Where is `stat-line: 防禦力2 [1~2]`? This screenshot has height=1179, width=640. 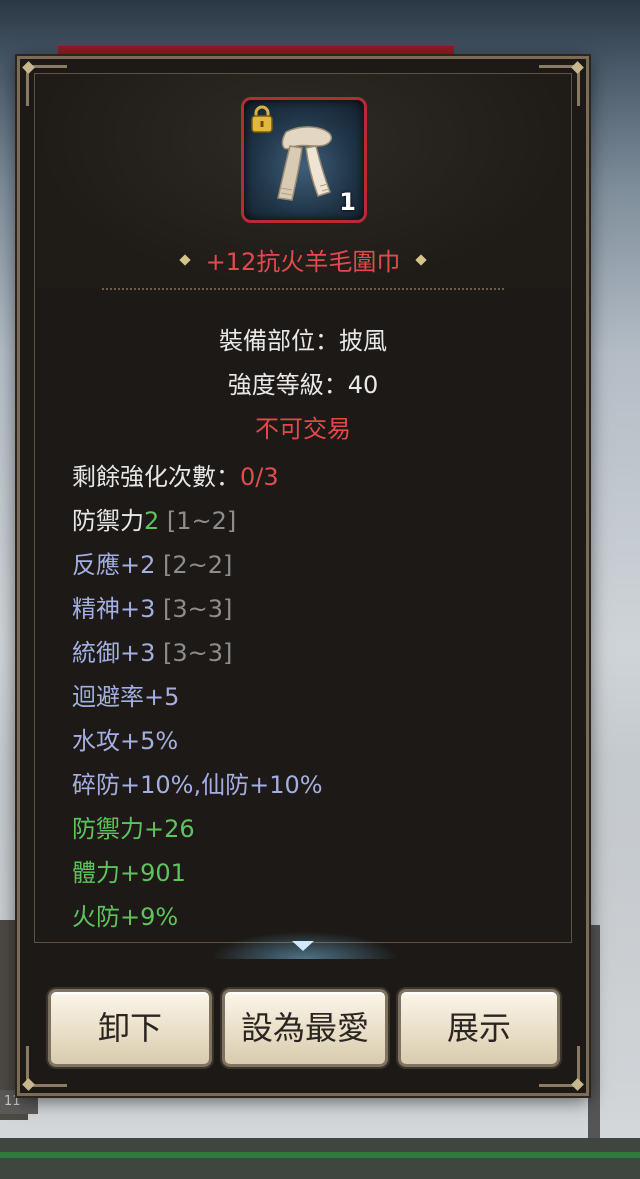
stat-line: 防禦力2 [1~2] is located at coordinates (154, 521).